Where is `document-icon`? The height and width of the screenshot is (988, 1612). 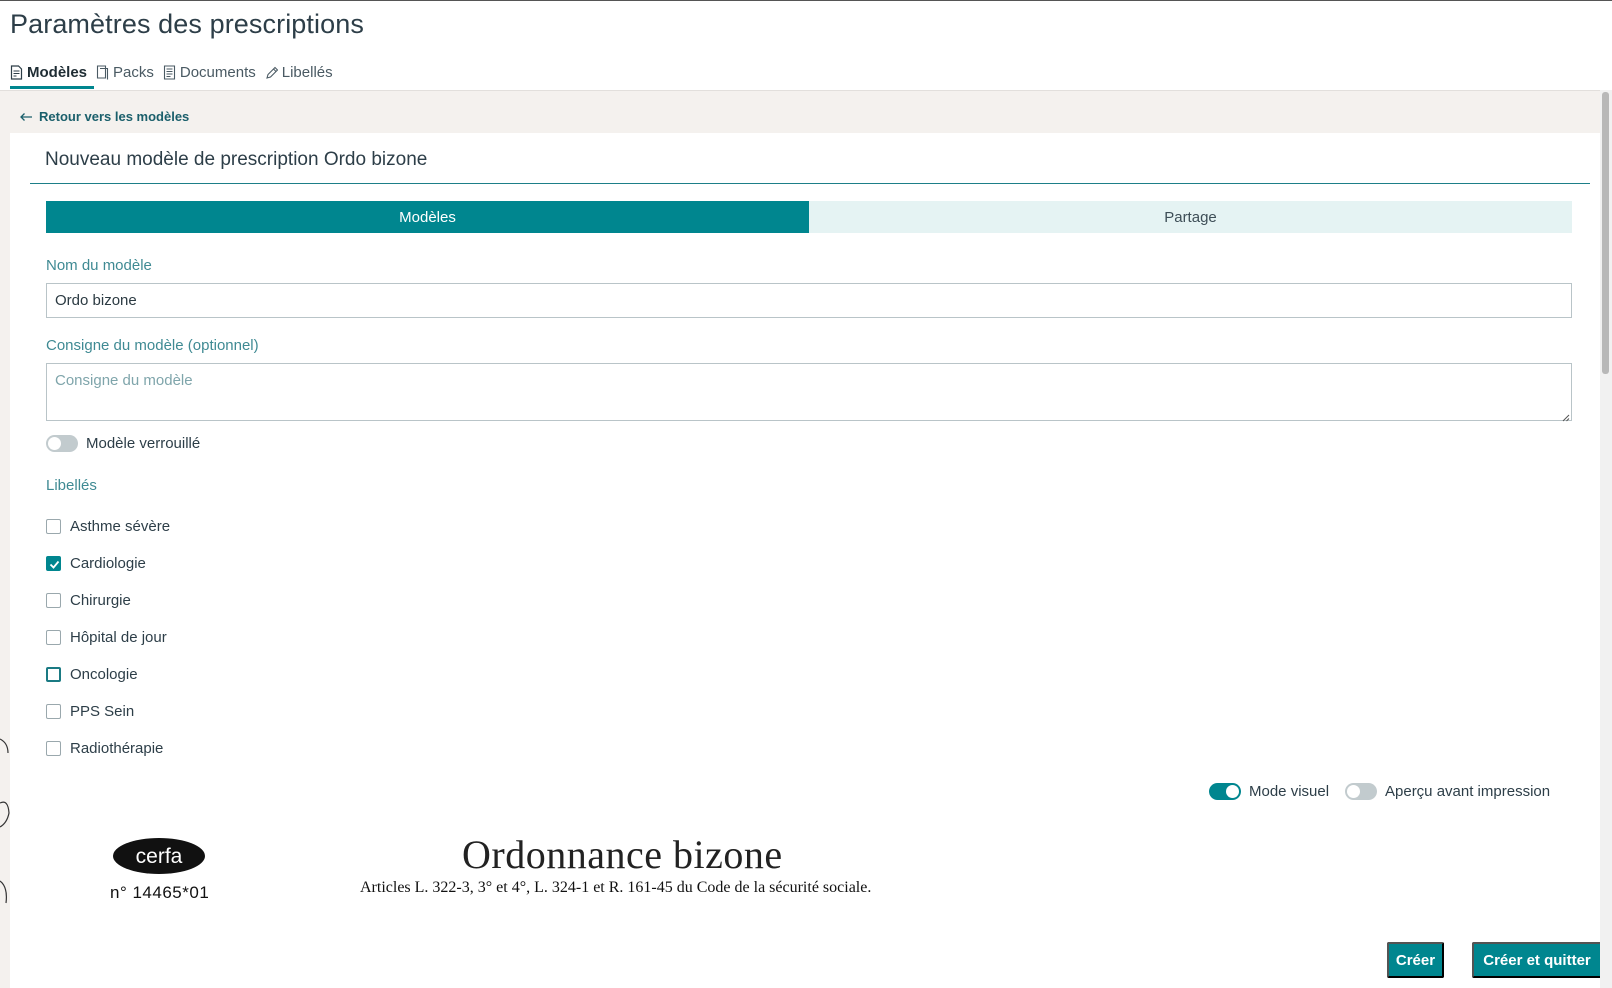
document-icon is located at coordinates (169, 72).